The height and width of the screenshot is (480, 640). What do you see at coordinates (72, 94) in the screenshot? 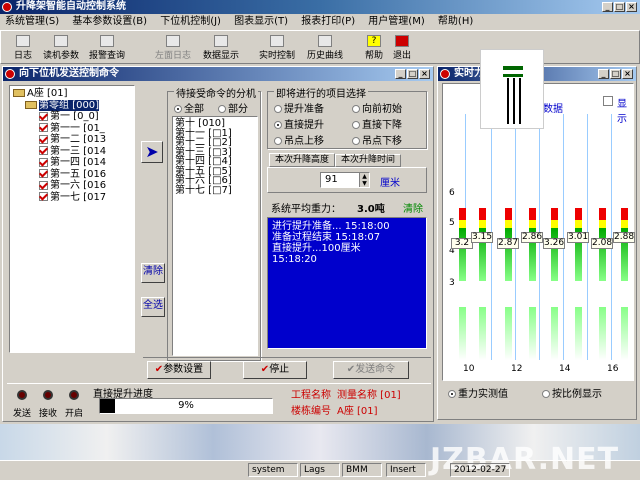
I see `tree-root: A座 [01]` at bounding box center [72, 94].